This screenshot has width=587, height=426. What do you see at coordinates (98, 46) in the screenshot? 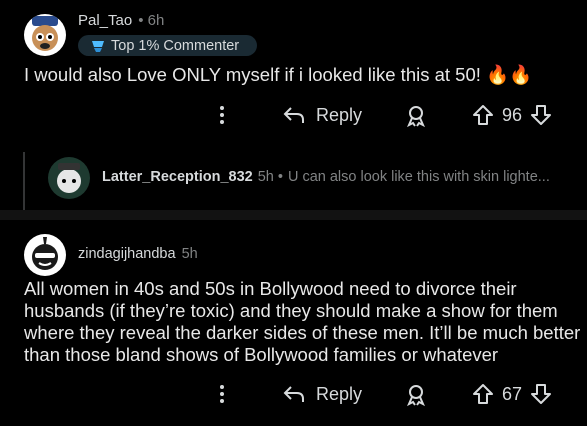
I see `trophy-icon` at bounding box center [98, 46].